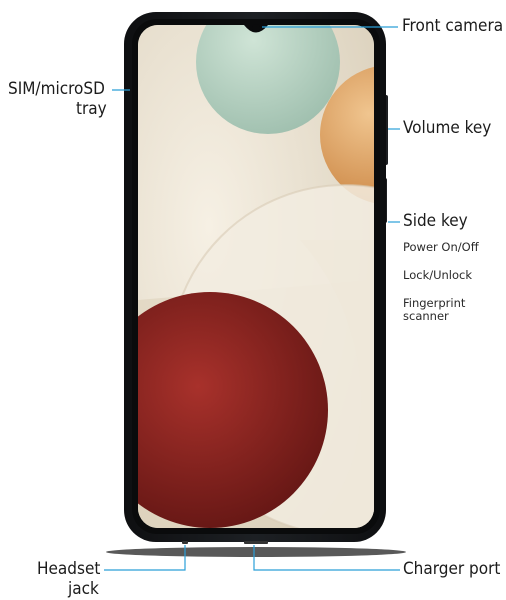  Describe the element at coordinates (256, 552) in the screenshot. I see `phone-ground-shadow` at that location.